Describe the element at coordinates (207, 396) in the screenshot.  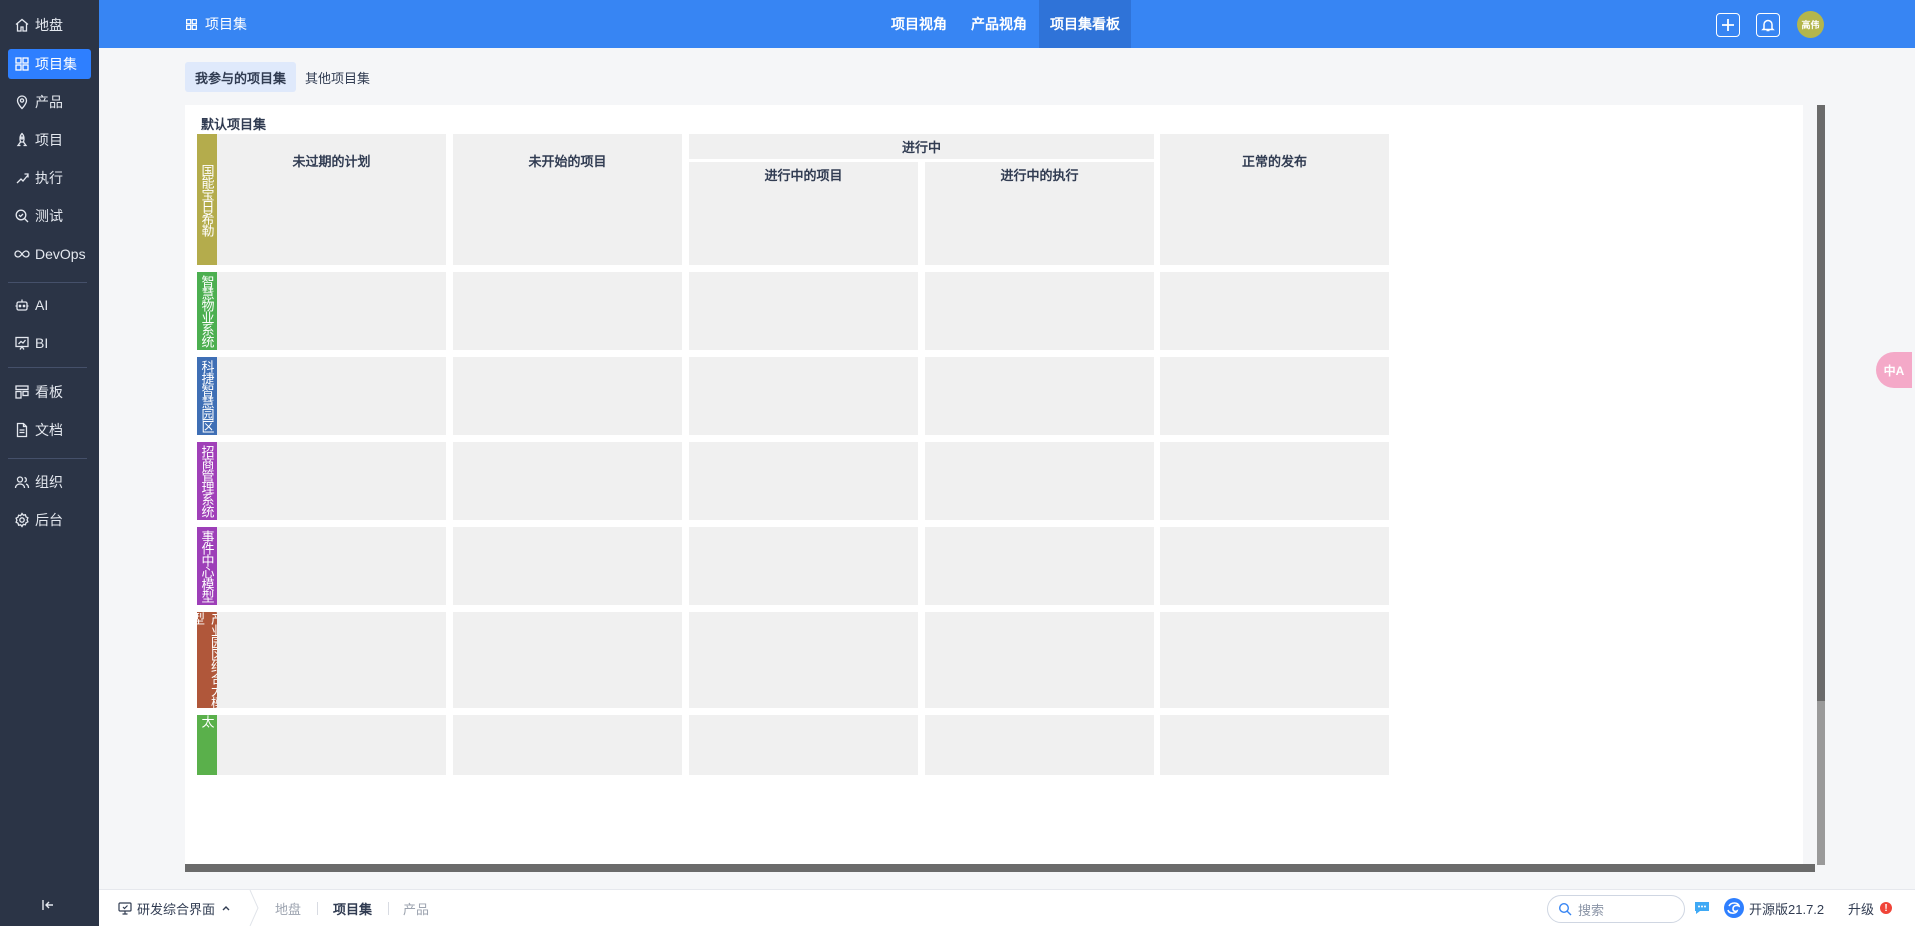
I see `lane-label: 科捷智慧园区` at that location.